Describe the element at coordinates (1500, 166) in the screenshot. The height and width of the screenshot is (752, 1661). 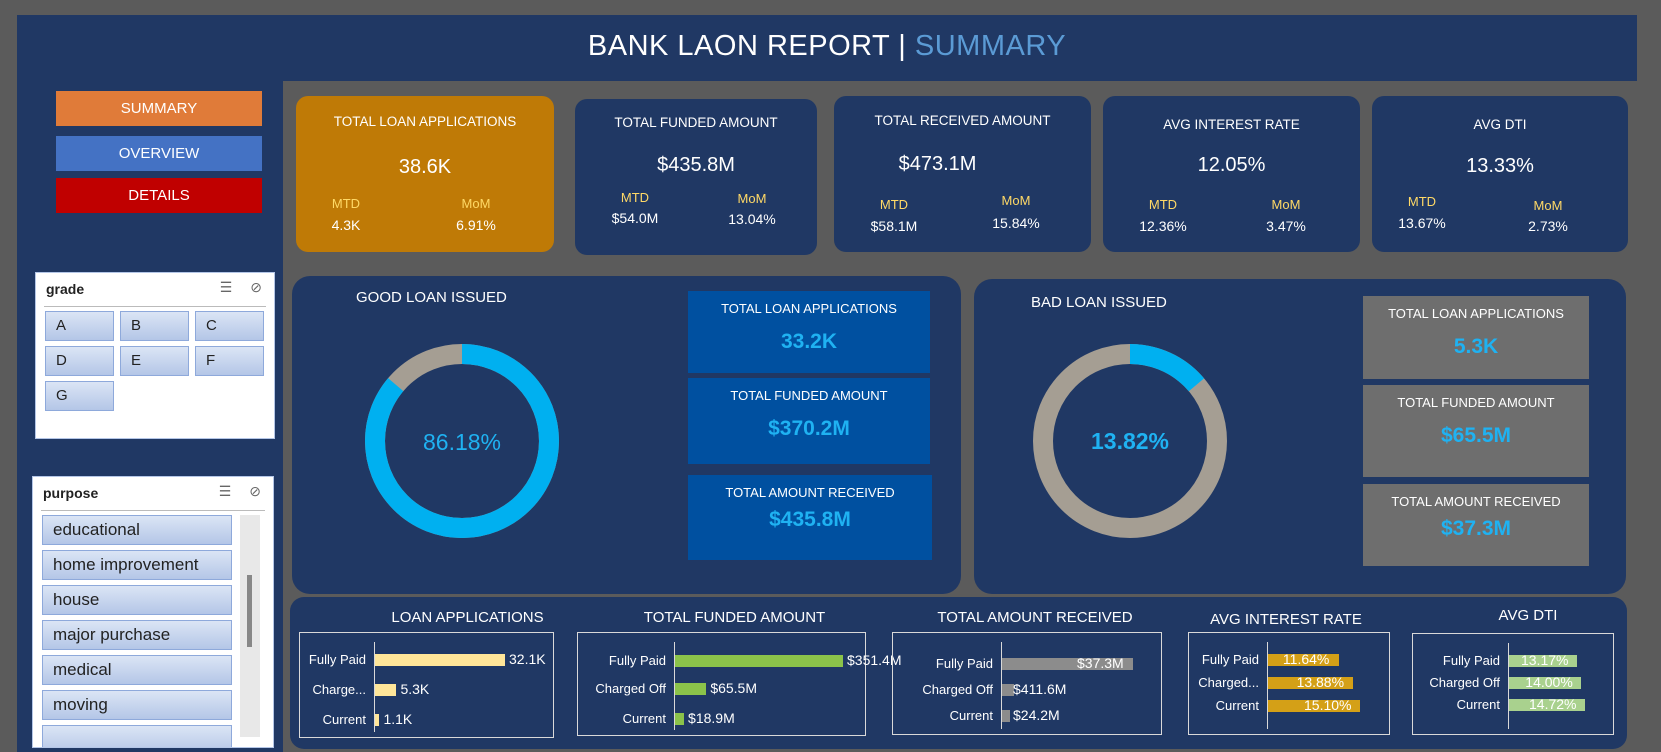
I see `kpi-value: 13.33%` at that location.